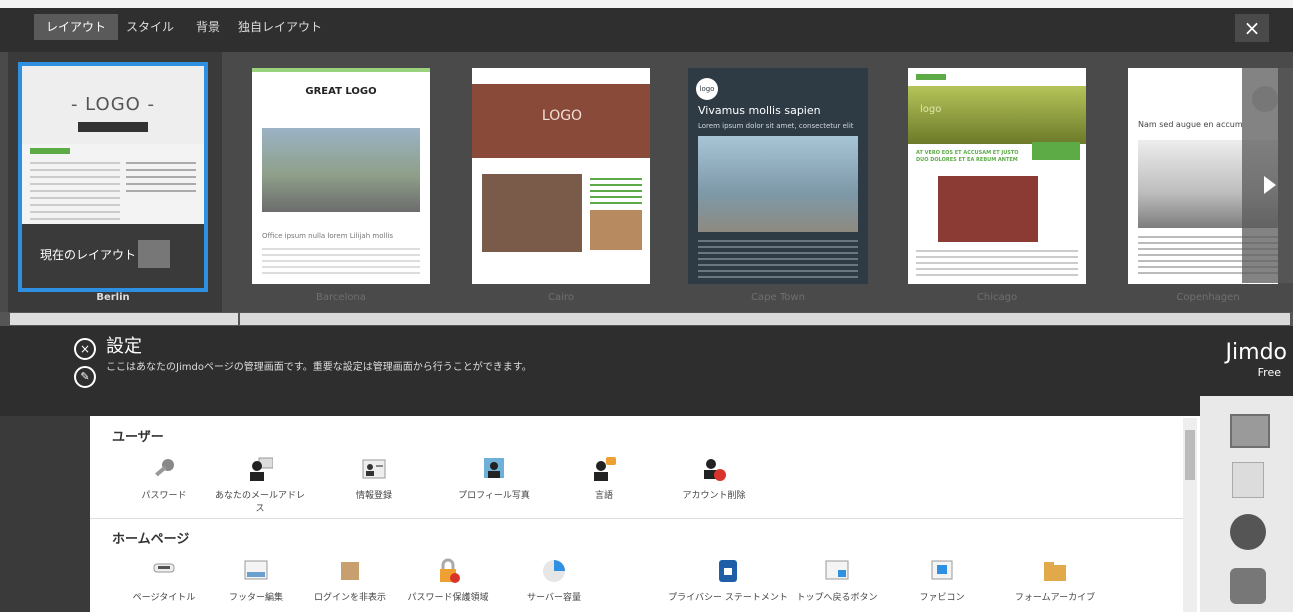  Describe the element at coordinates (255, 598) in the screenshot. I see `item-label: フッター編集` at that location.